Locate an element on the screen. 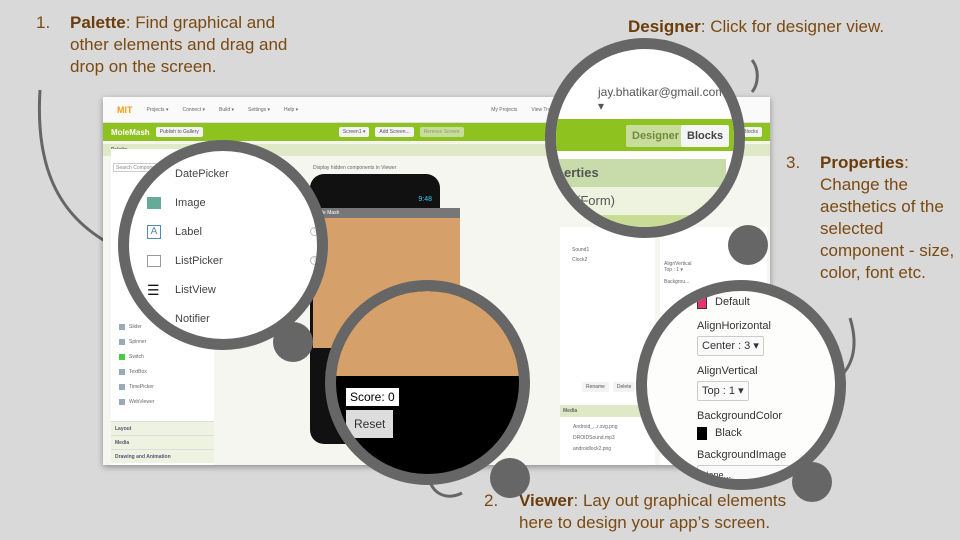 Image resolution: width=960 pixels, height=540 pixels. delete-button: Delete is located at coordinates (624, 387).